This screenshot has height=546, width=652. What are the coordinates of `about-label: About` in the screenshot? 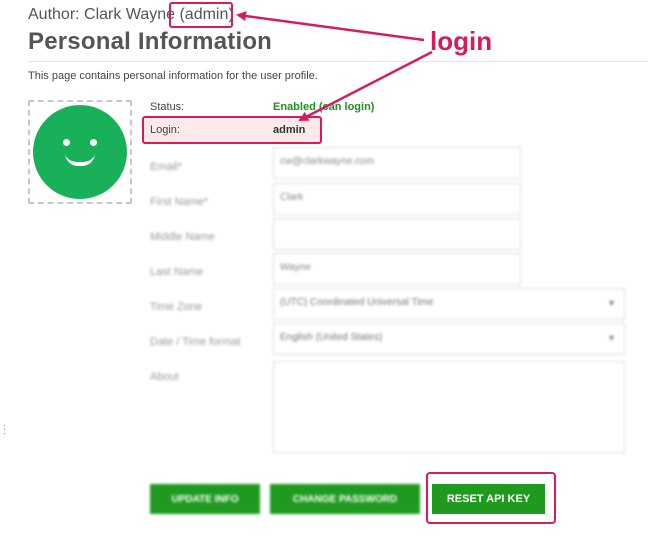 It's located at (164, 377).